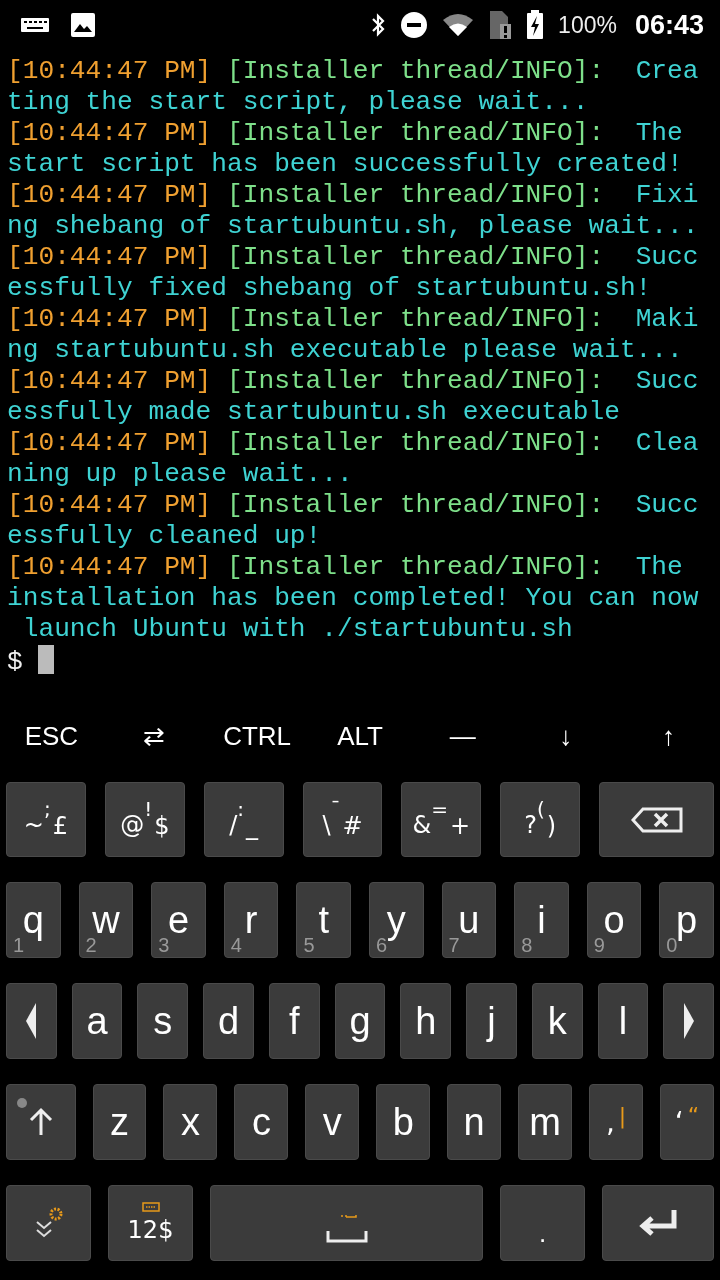 This screenshot has height=1280, width=720. What do you see at coordinates (106, 920) in the screenshot?
I see `letter-key: w 2` at bounding box center [106, 920].